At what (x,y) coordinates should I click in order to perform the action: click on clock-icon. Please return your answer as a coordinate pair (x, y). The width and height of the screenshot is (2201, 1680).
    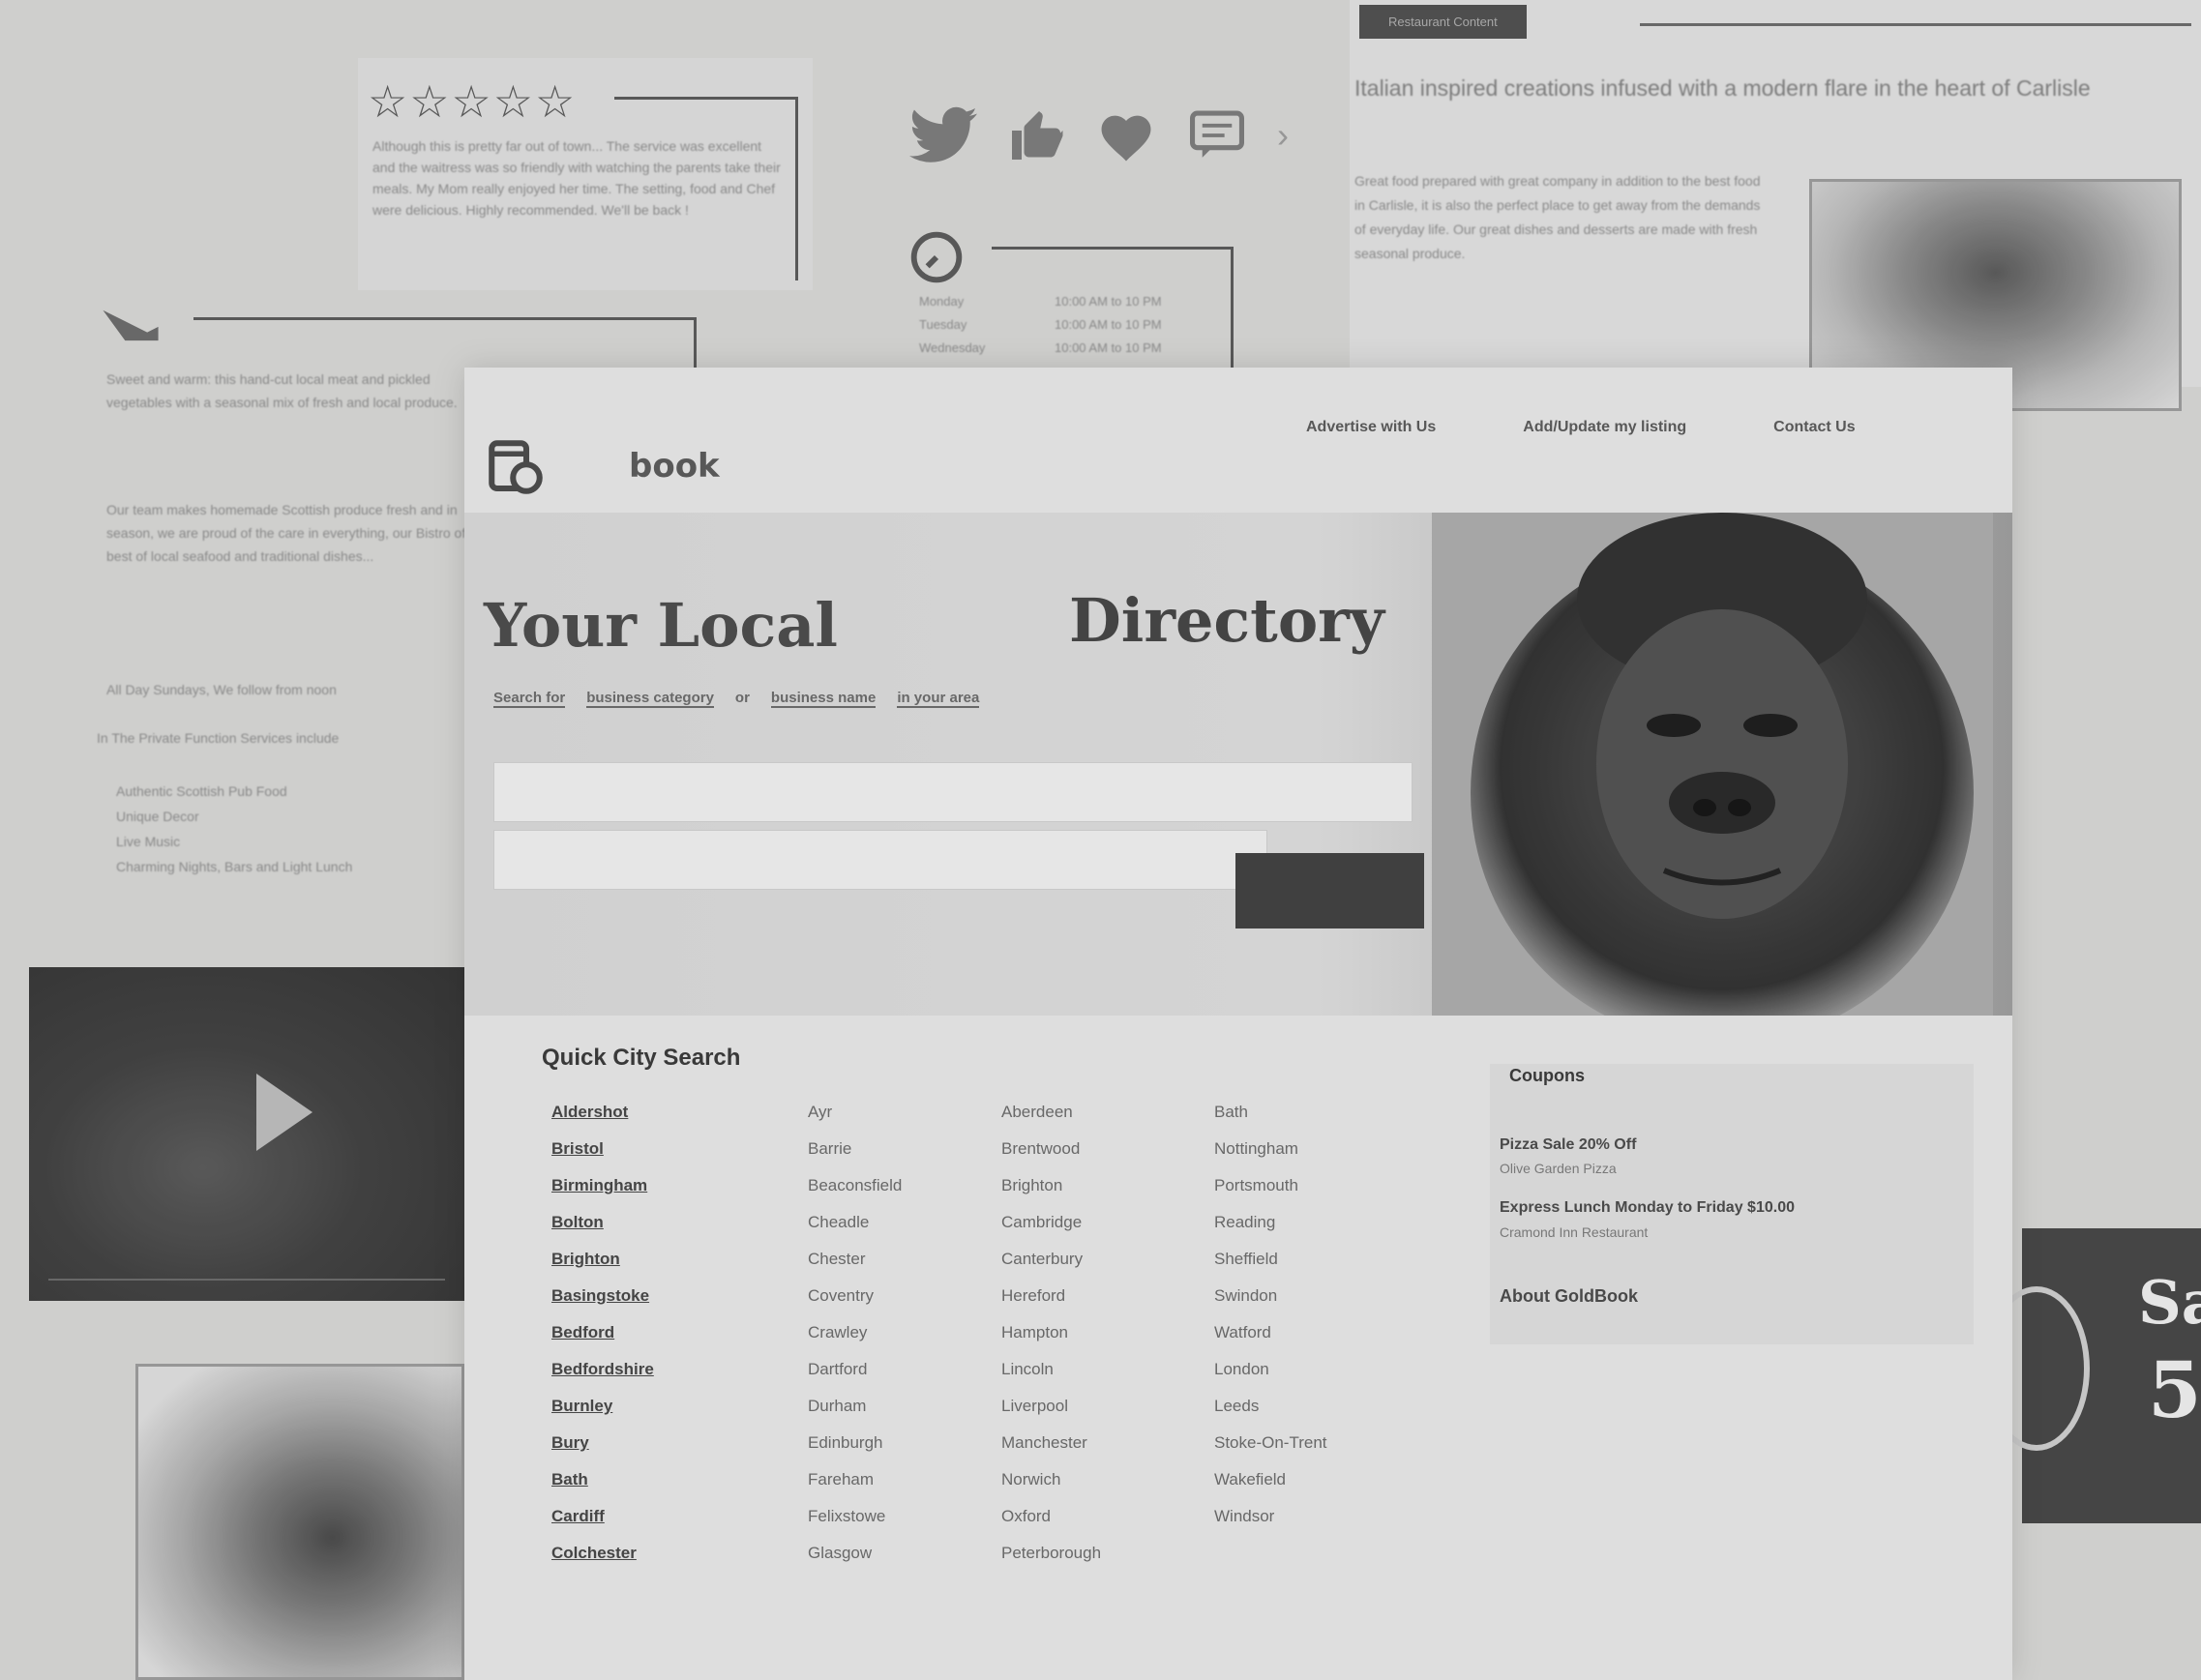
    Looking at the image, I should click on (936, 257).